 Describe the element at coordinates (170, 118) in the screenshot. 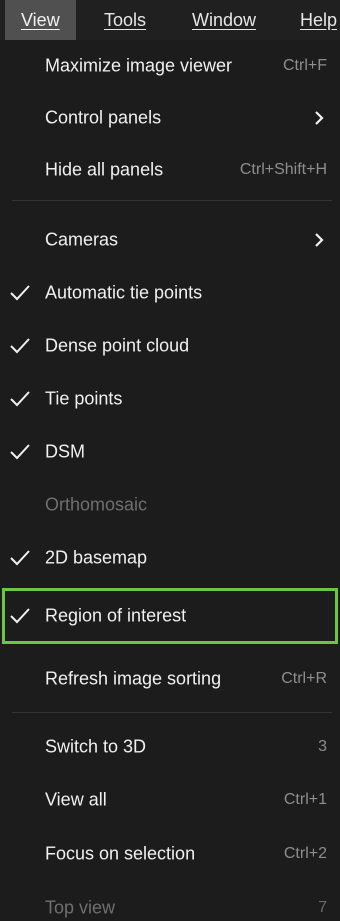

I see `menu-item-control-panels: Control panels` at that location.